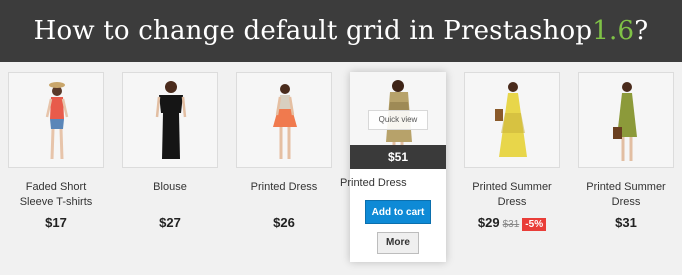 The height and width of the screenshot is (275, 682). I want to click on product-old-price: $31, so click(511, 224).